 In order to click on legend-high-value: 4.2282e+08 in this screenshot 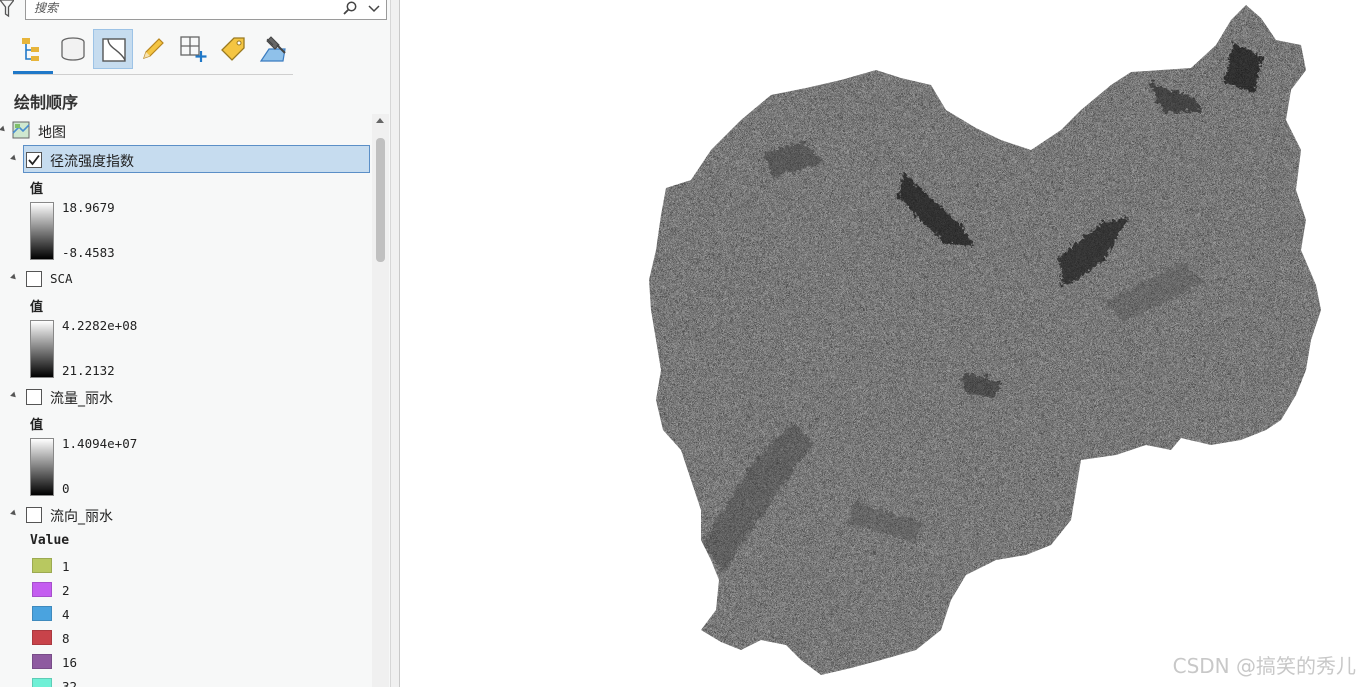, I will do `click(100, 325)`.